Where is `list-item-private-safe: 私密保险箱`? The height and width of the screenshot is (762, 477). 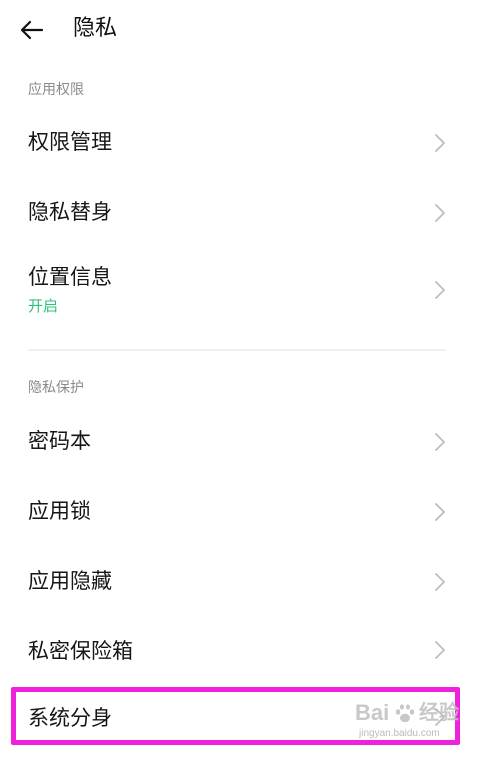 list-item-private-safe: 私密保险箱 is located at coordinates (238, 651).